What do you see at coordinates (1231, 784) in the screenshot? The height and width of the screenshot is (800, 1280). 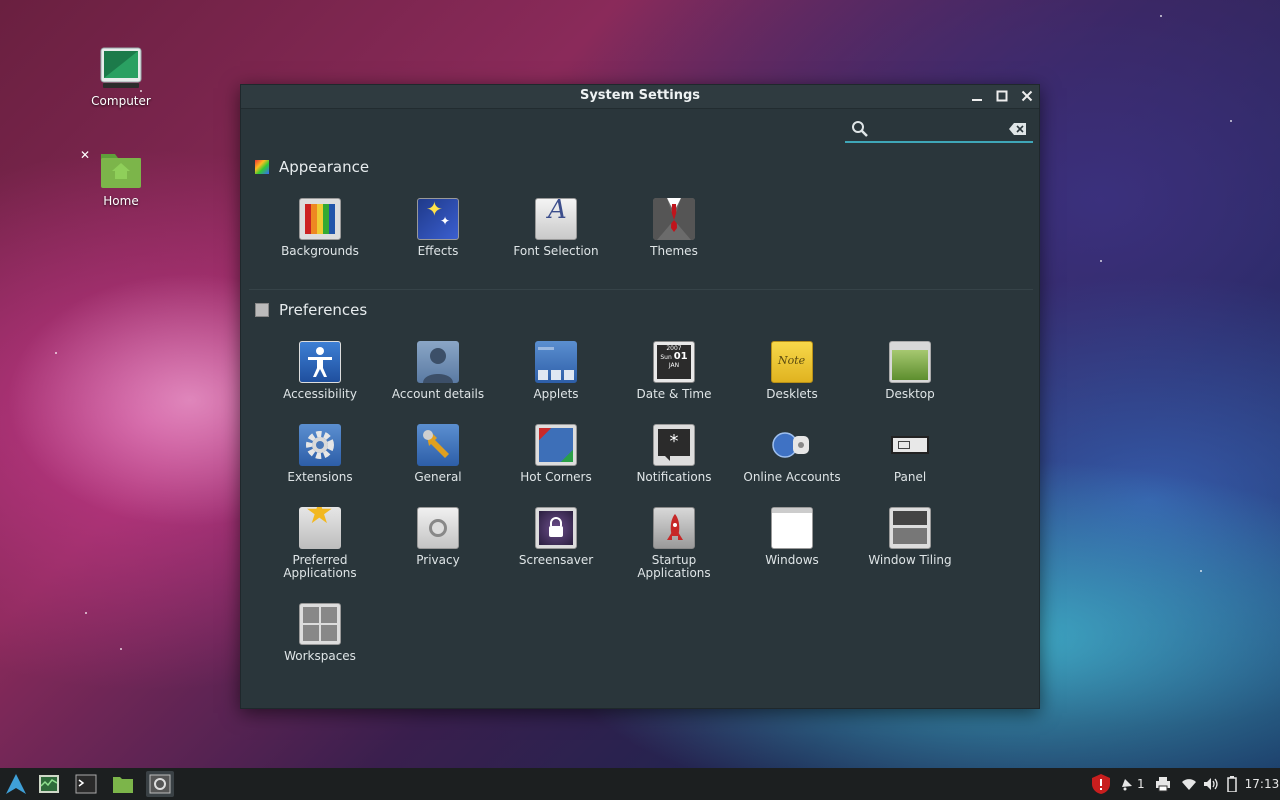 I see `battery-icon` at bounding box center [1231, 784].